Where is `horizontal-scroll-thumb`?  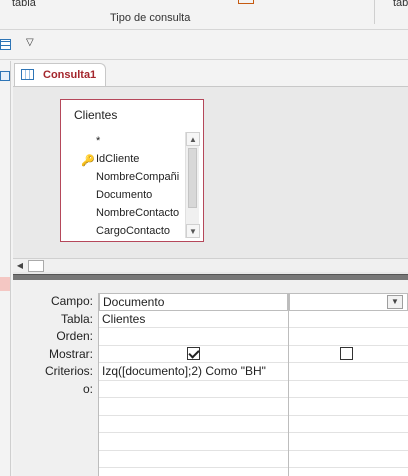
horizontal-scroll-thumb is located at coordinates (36, 266).